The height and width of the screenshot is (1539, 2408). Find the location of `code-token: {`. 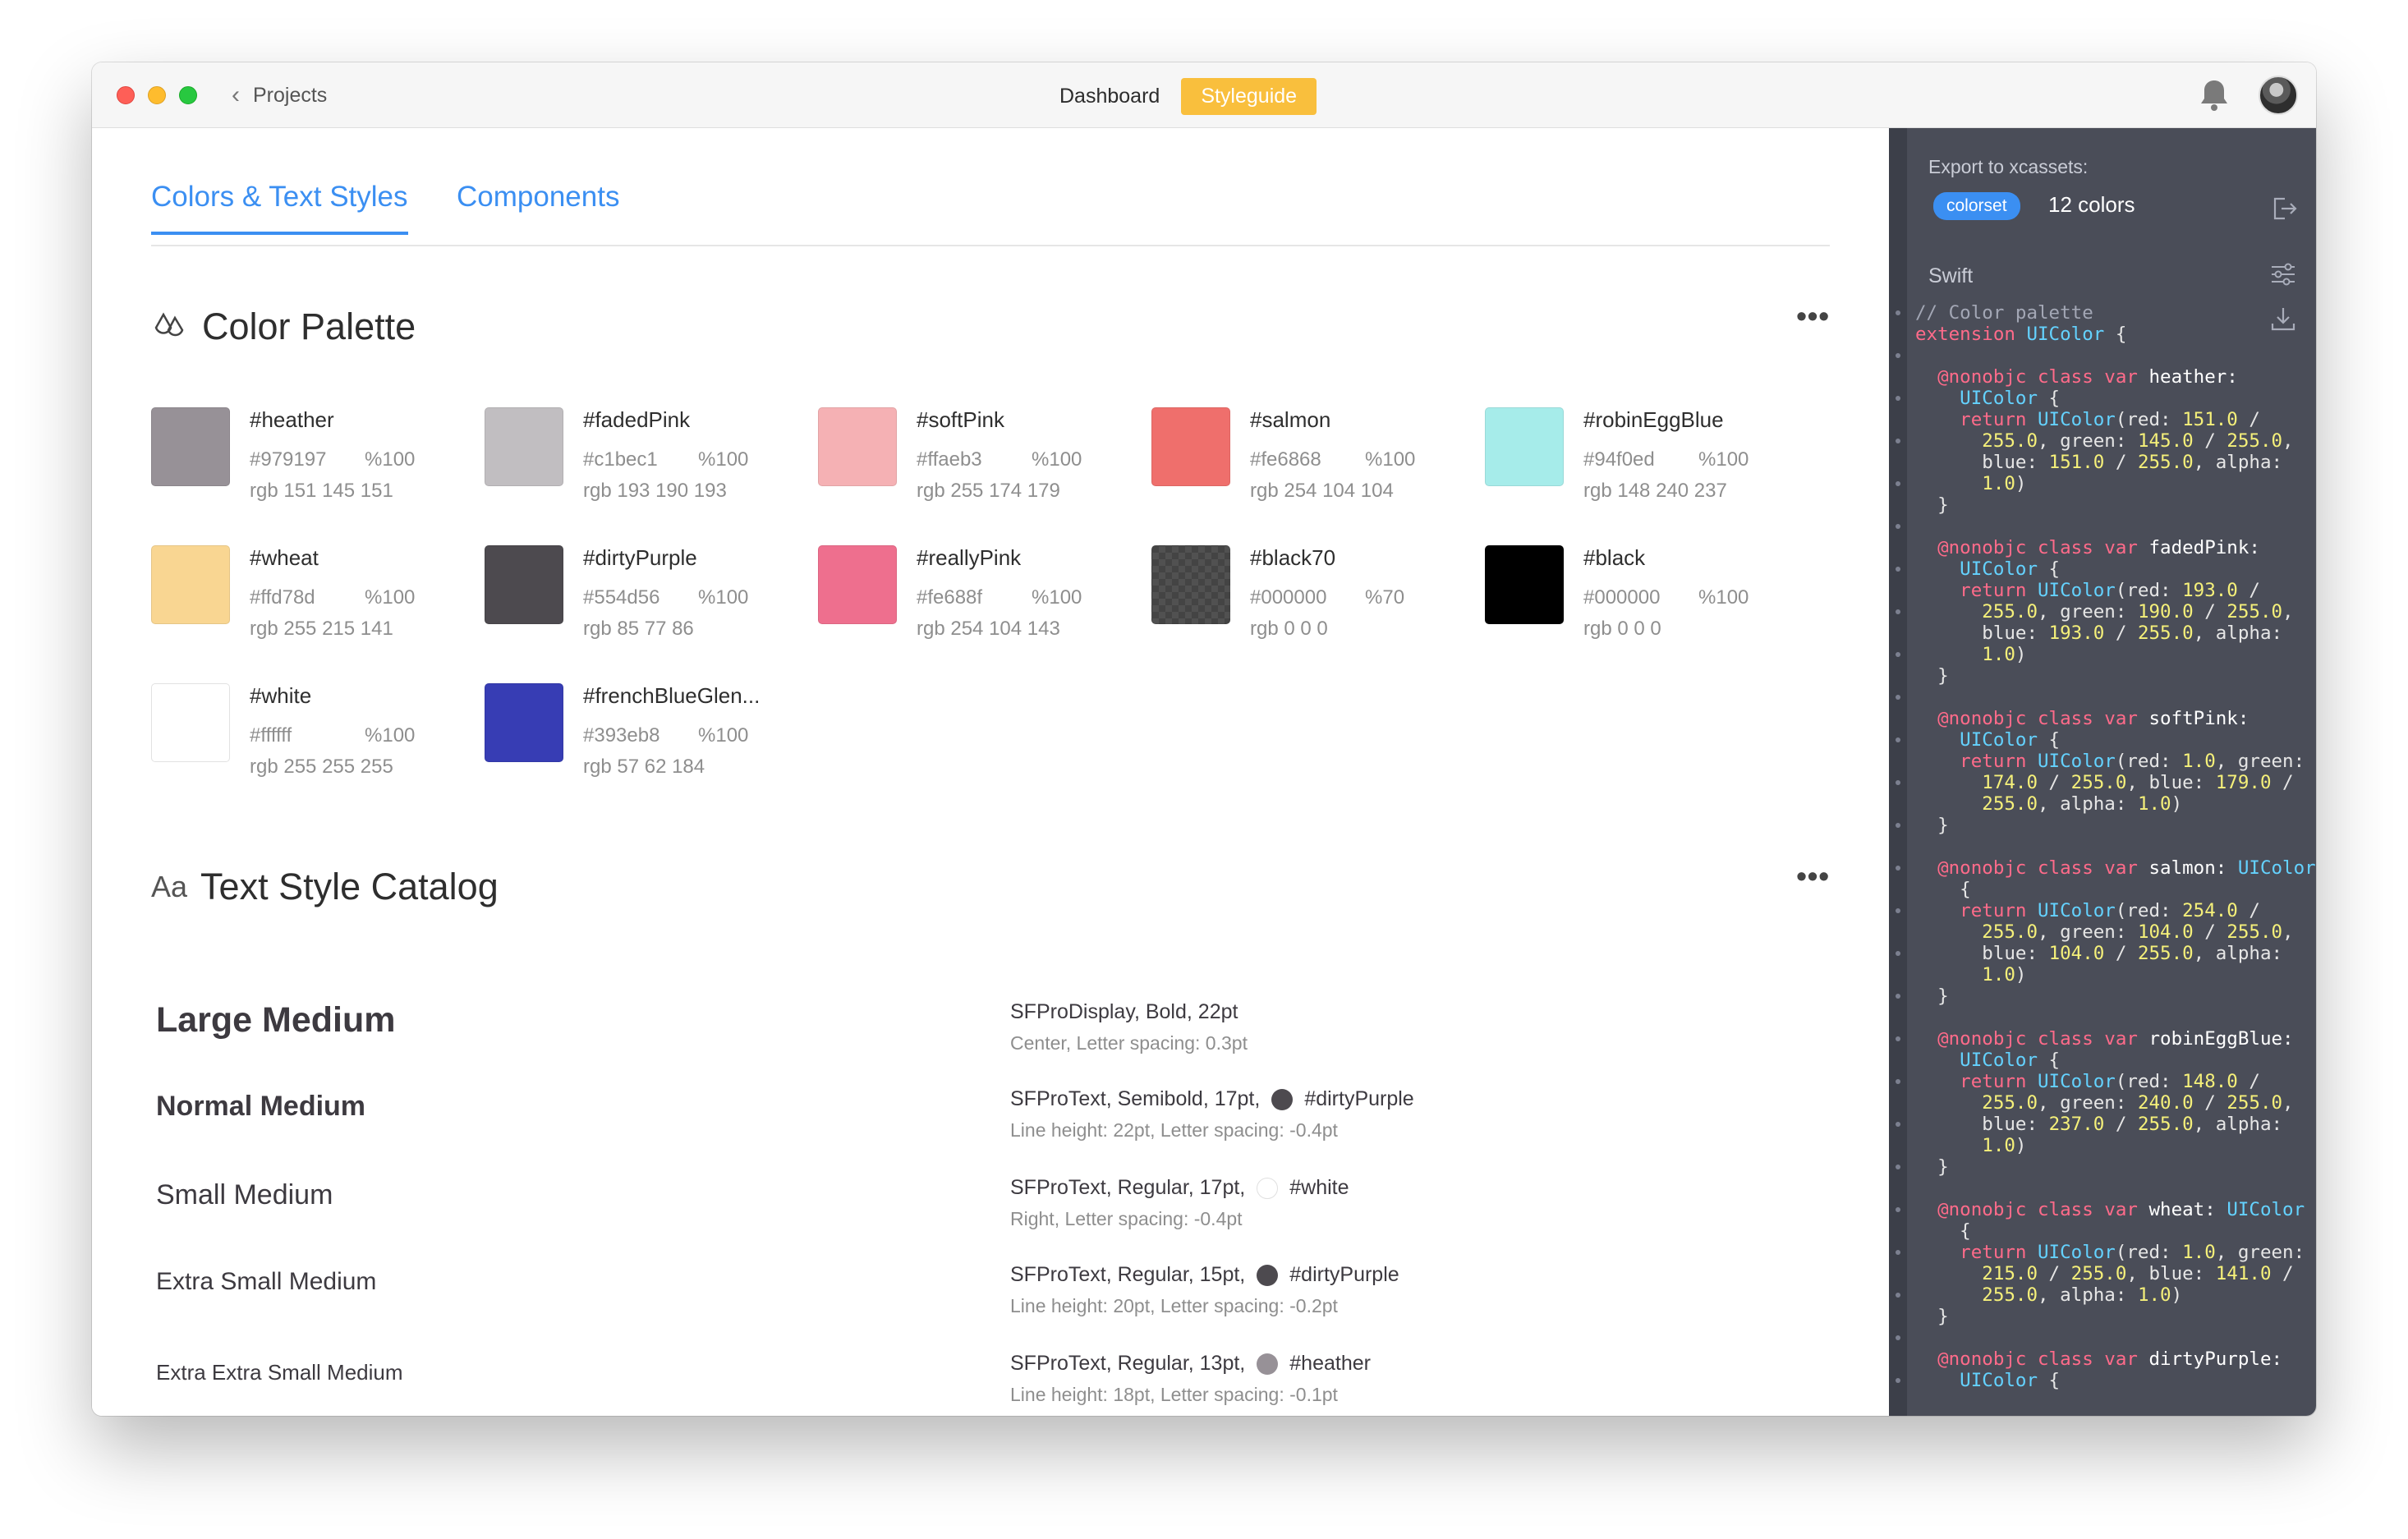

code-token: { is located at coordinates (2049, 569).